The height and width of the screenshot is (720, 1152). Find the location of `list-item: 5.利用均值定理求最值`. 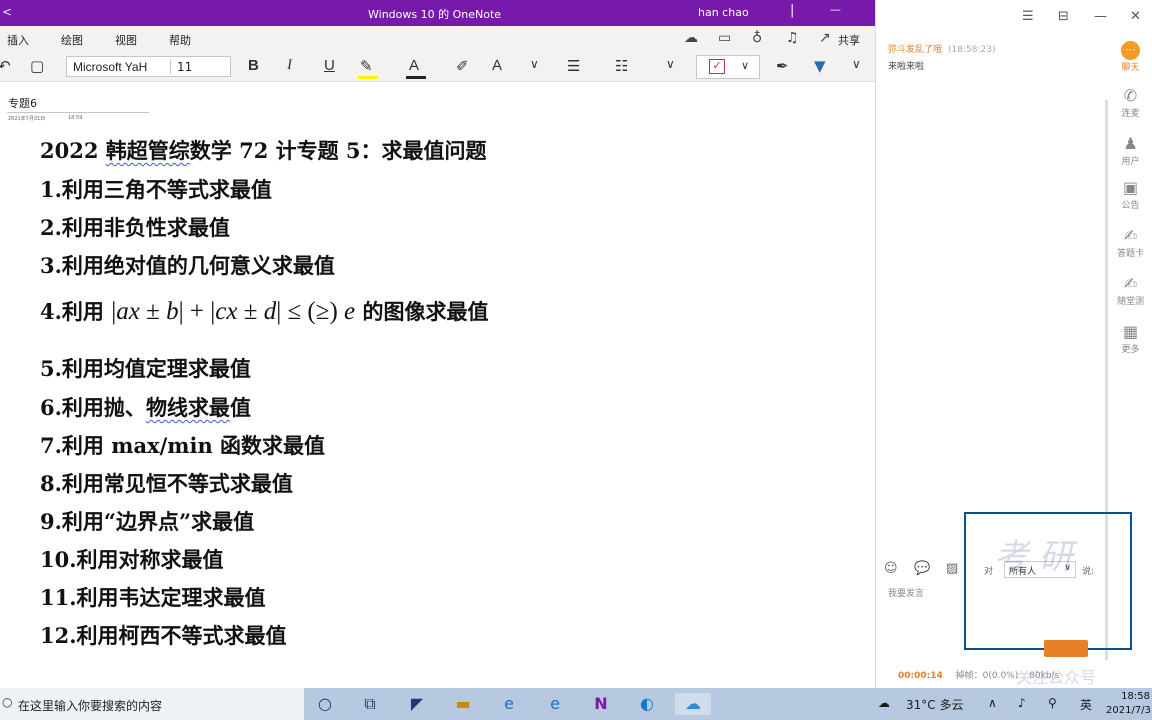

list-item: 5.利用均值定理求最值 is located at coordinates (145, 368).